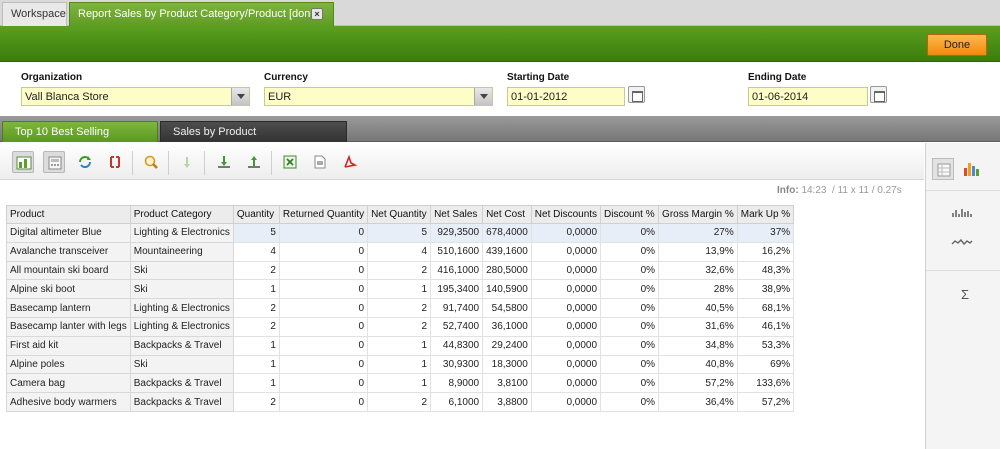  Describe the element at coordinates (135, 96) in the screenshot. I see `organization-select: Vall Blanca Store` at that location.